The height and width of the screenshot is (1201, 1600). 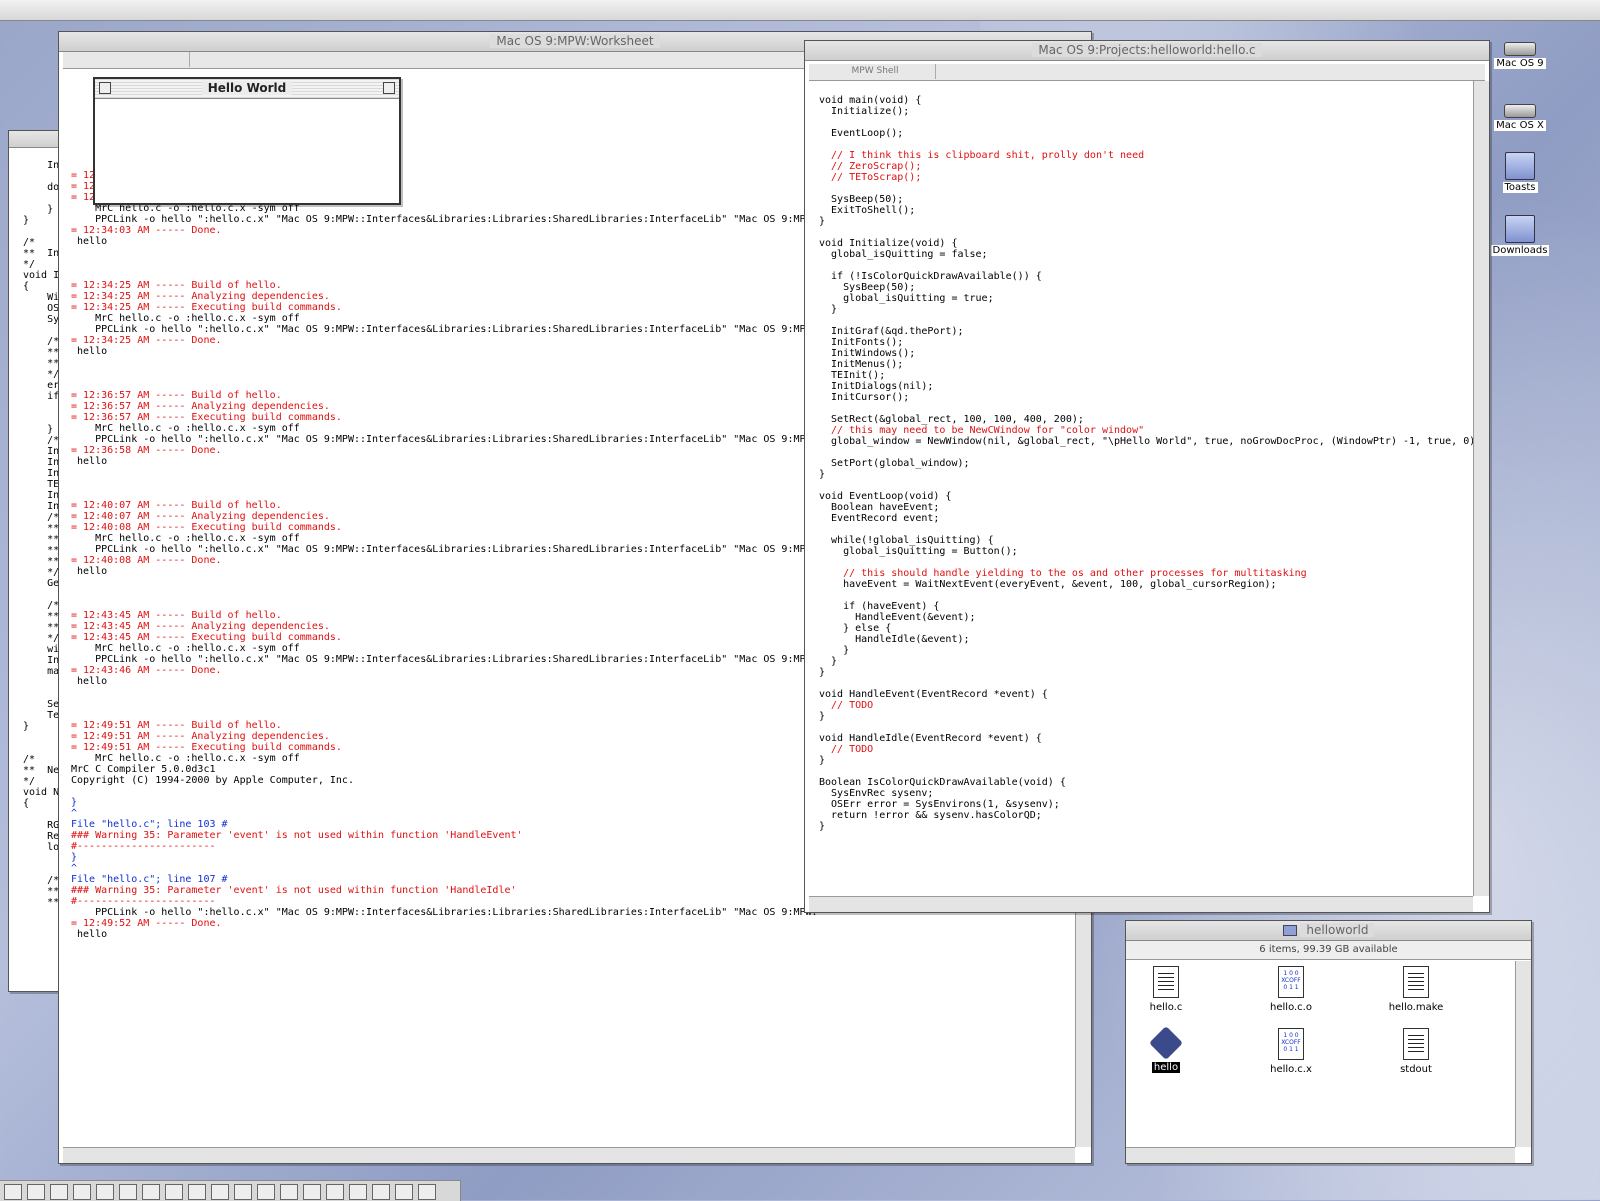 What do you see at coordinates (105, 88) in the screenshot?
I see `close-box-icon` at bounding box center [105, 88].